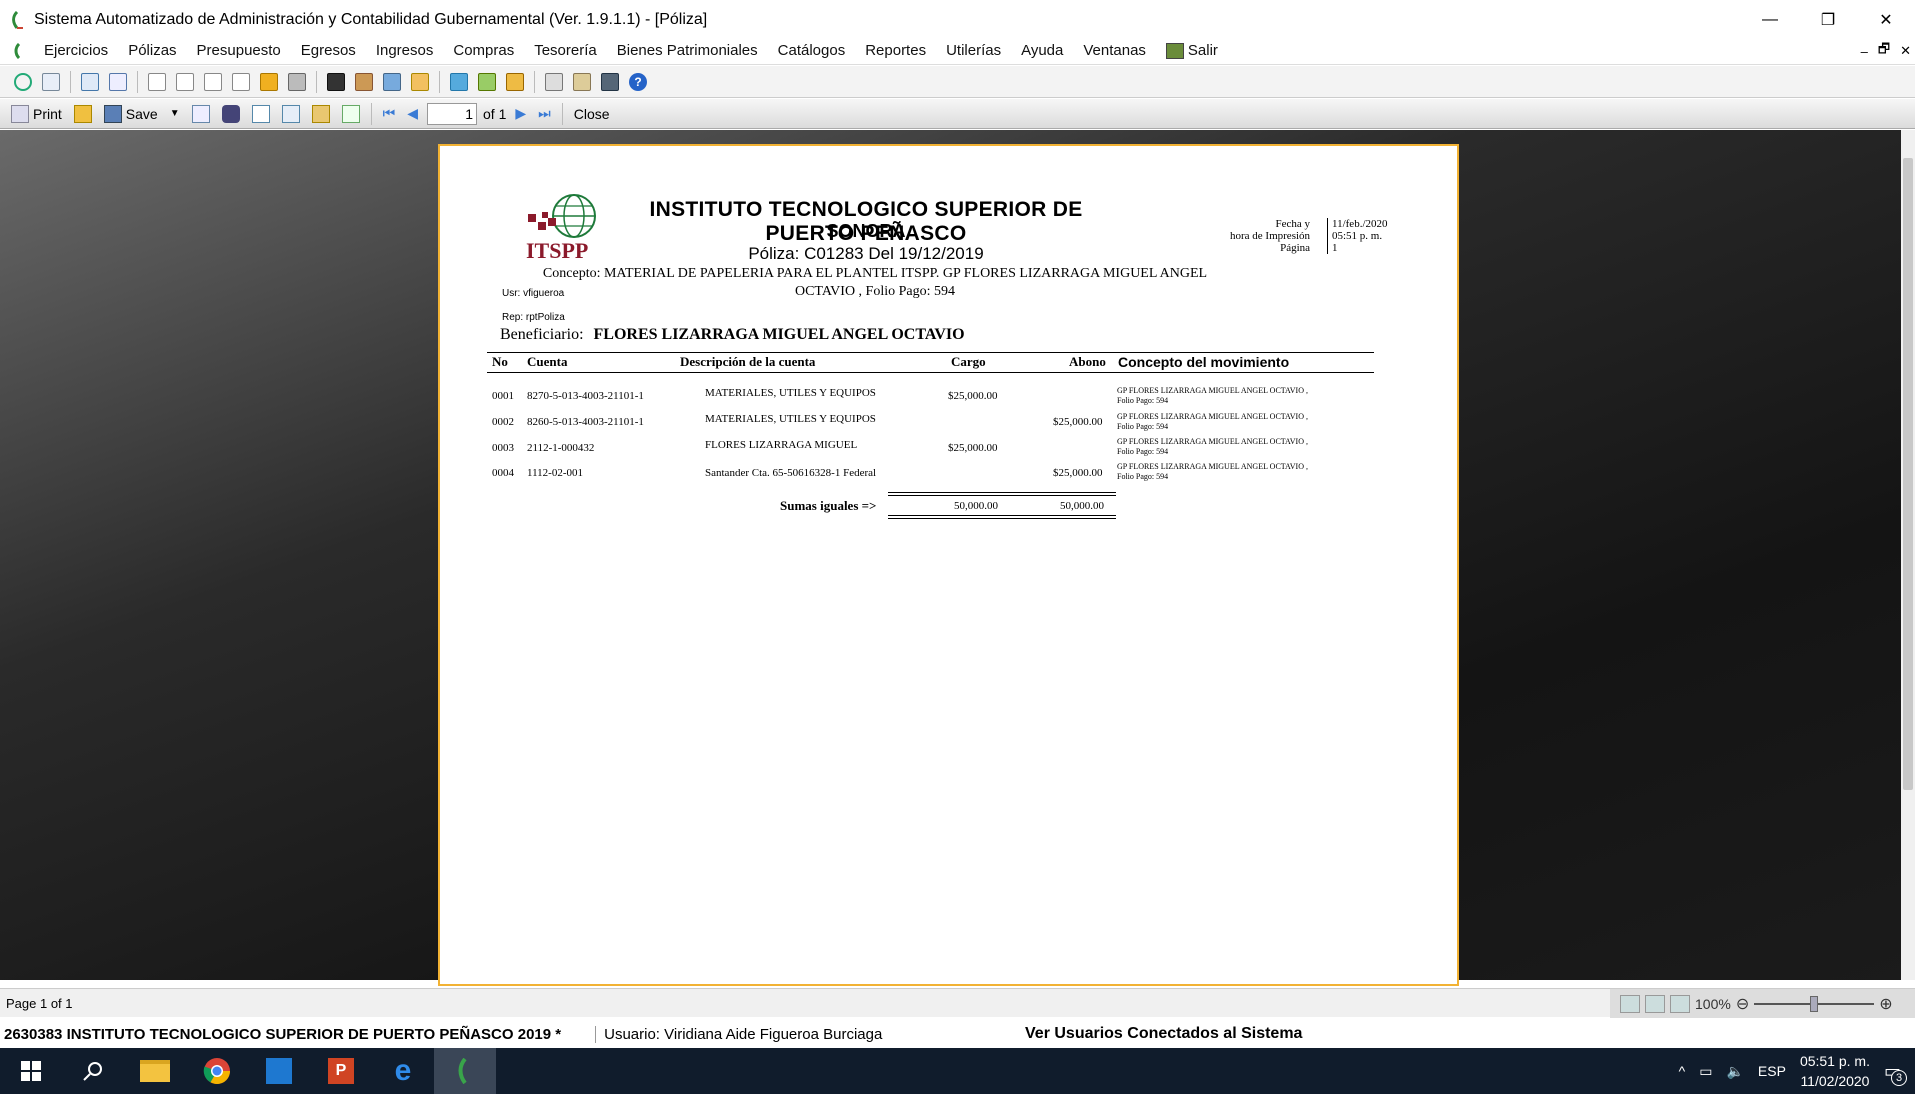  I want to click on volume-icon: 🔈, so click(1734, 1071).